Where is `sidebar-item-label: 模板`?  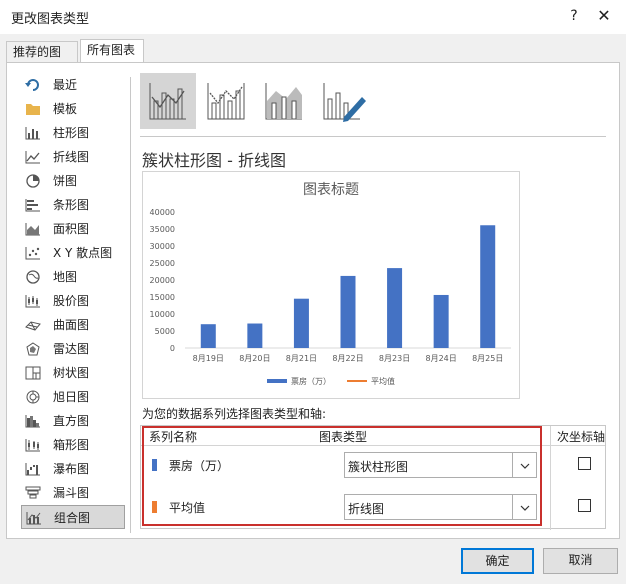
sidebar-item-label: 模板 is located at coordinates (65, 109).